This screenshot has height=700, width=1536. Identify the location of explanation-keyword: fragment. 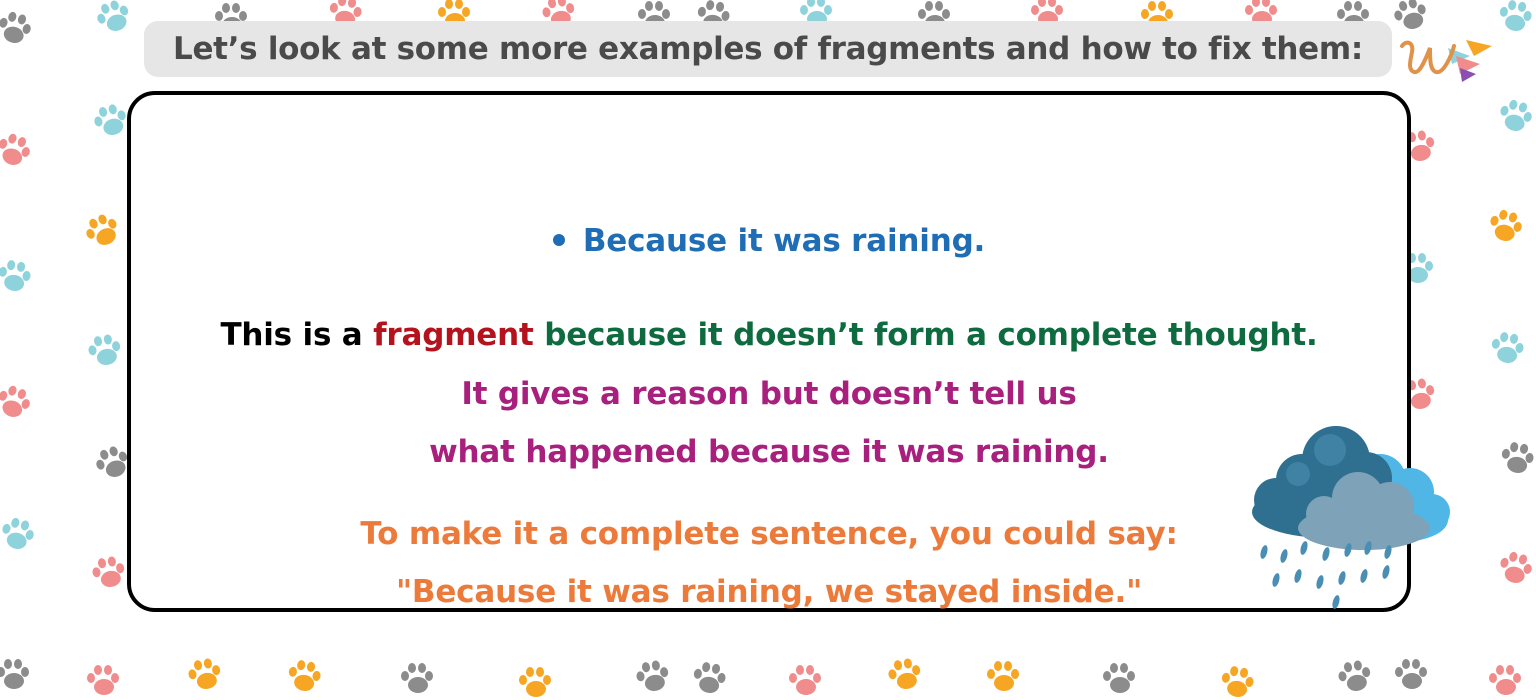
(453, 335).